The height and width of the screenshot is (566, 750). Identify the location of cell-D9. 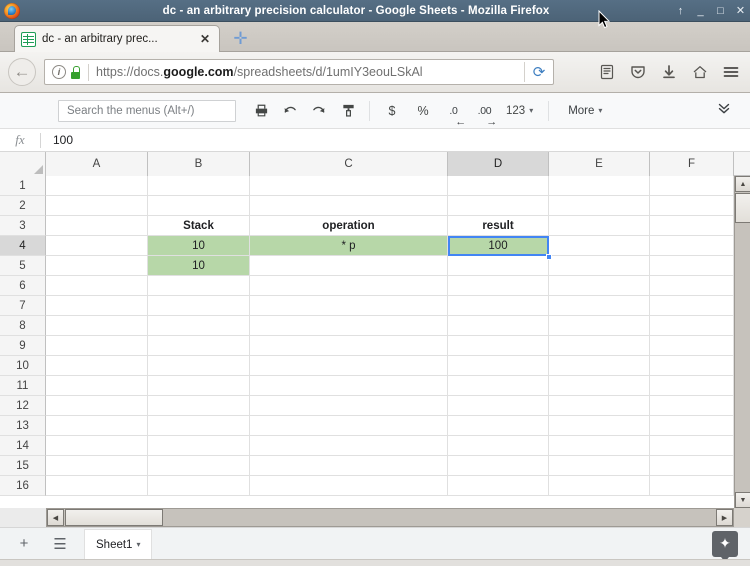
(498, 346).